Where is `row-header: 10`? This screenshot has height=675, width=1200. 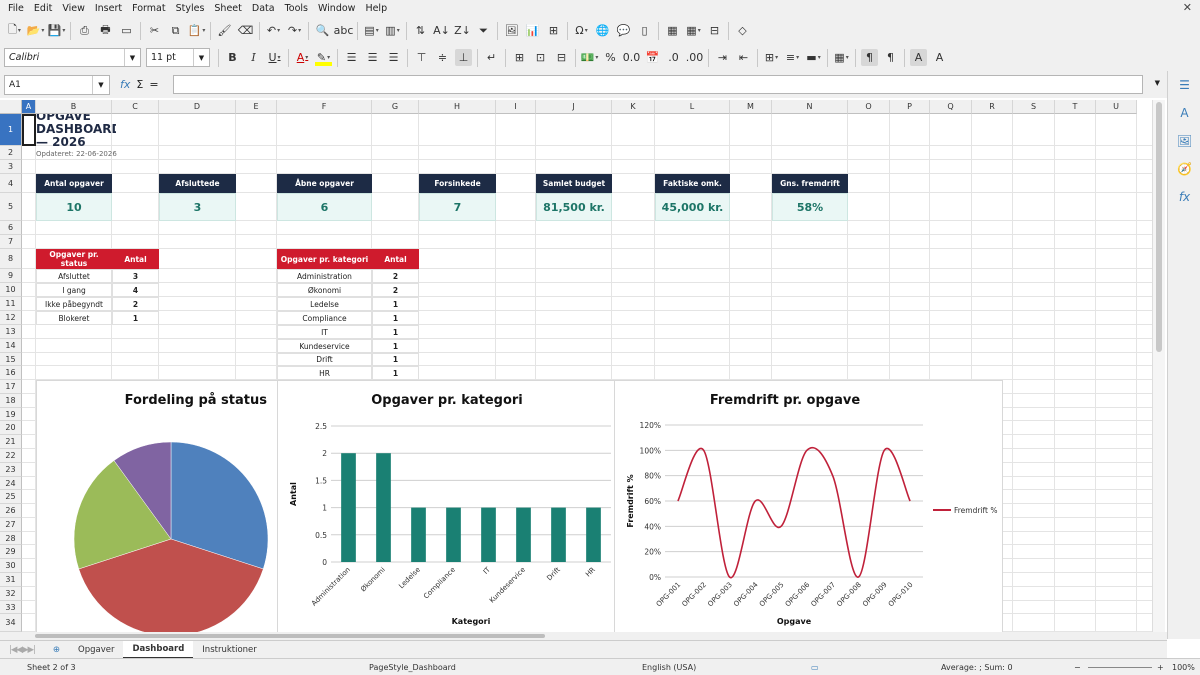
row-header: 10 is located at coordinates (11, 290).